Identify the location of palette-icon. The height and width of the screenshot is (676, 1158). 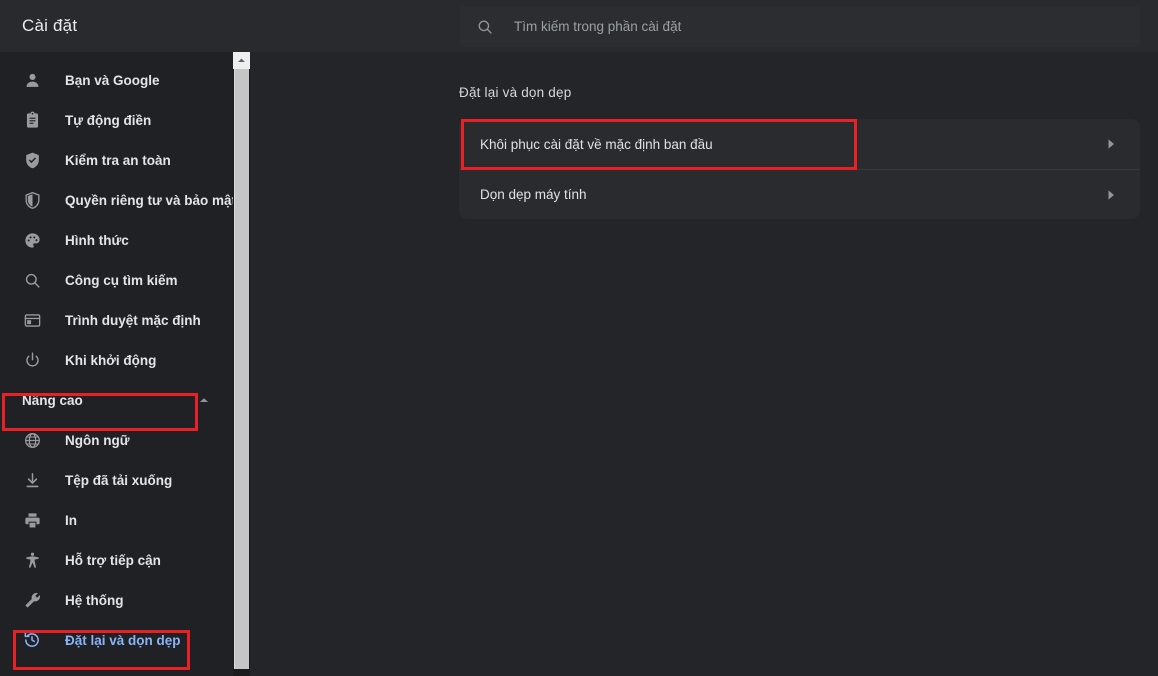
(32, 240).